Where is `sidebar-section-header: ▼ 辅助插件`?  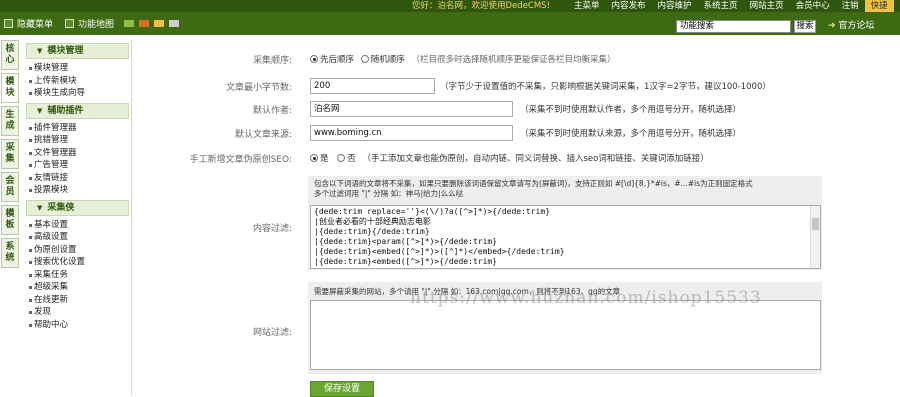 sidebar-section-header: ▼ 辅助插件 is located at coordinates (77, 110).